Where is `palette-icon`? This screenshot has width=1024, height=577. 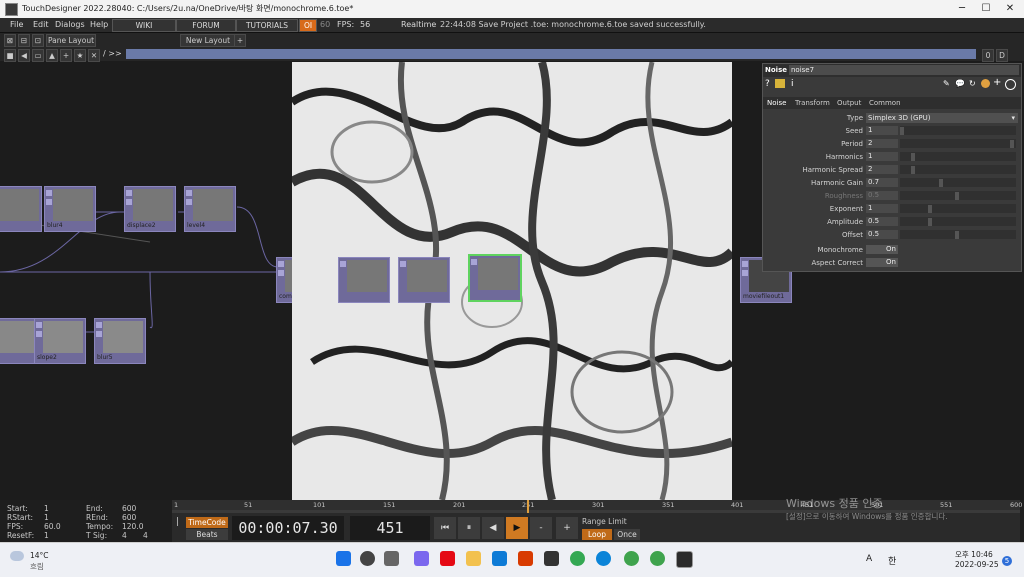 palette-icon is located at coordinates (985, 83).